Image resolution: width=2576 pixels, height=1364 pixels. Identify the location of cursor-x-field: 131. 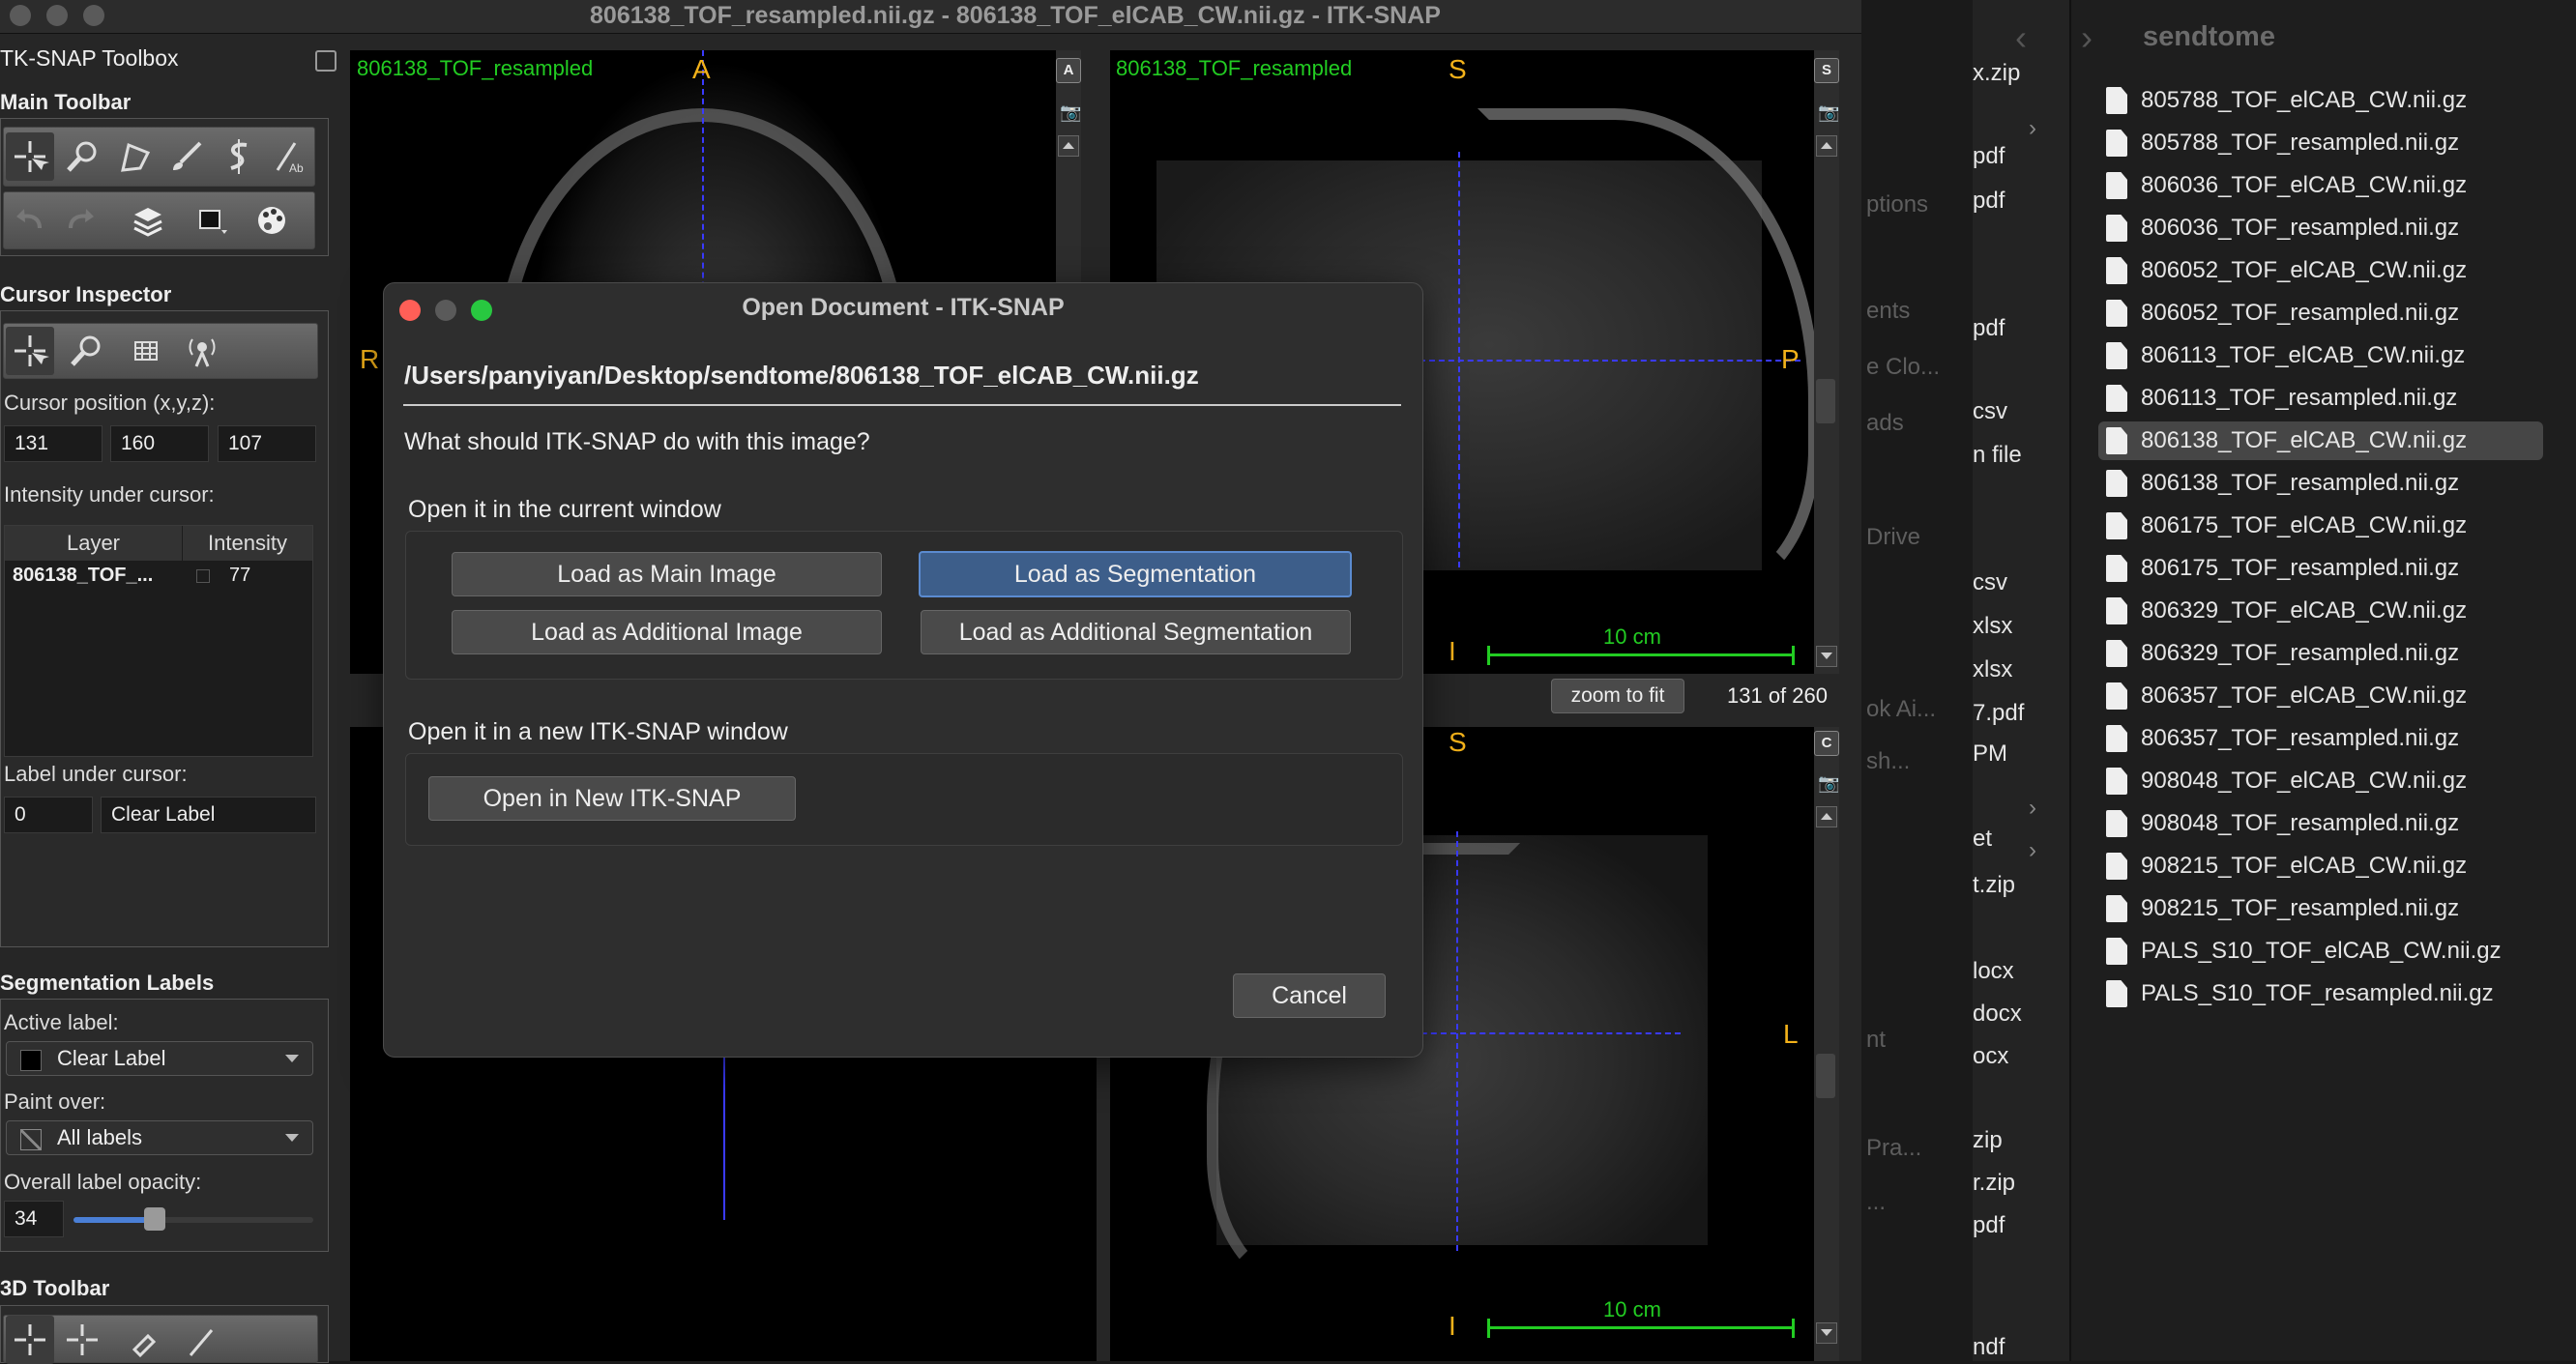
(53, 443).